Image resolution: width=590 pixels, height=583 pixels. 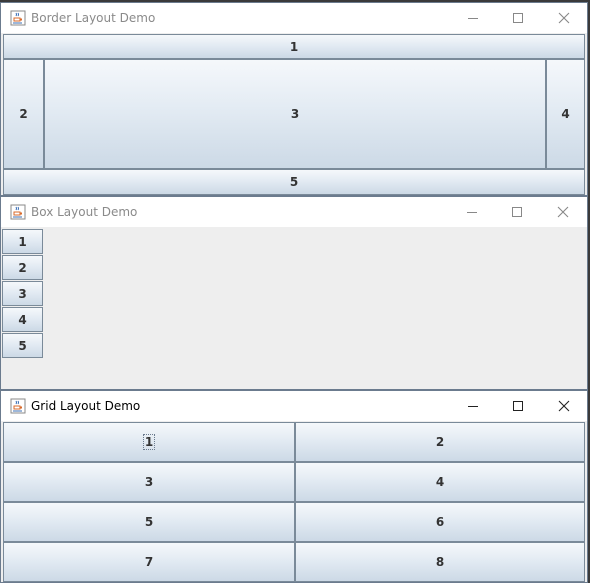 What do you see at coordinates (86, 406) in the screenshot?
I see `window-title: Grid Layout Demo` at bounding box center [86, 406].